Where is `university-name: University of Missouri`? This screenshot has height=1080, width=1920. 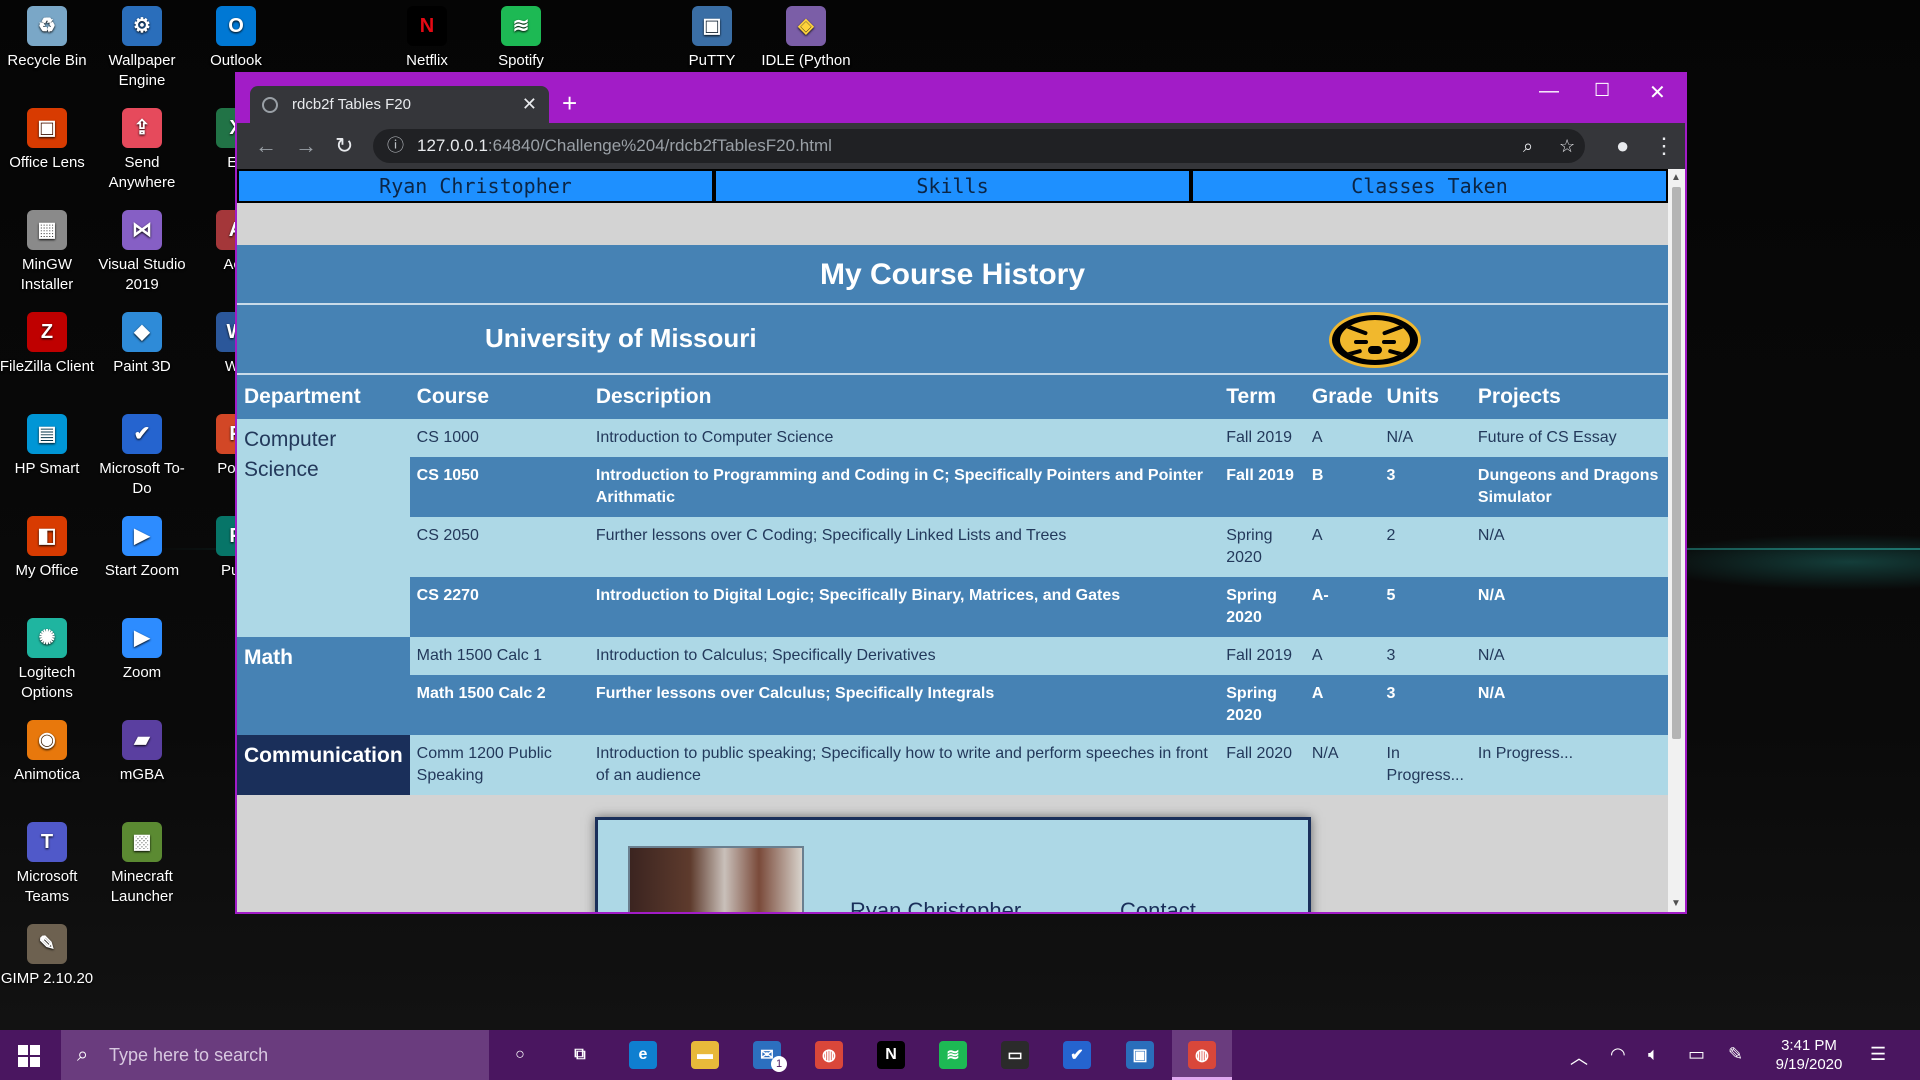
university-name: University of Missouri is located at coordinates (621, 338).